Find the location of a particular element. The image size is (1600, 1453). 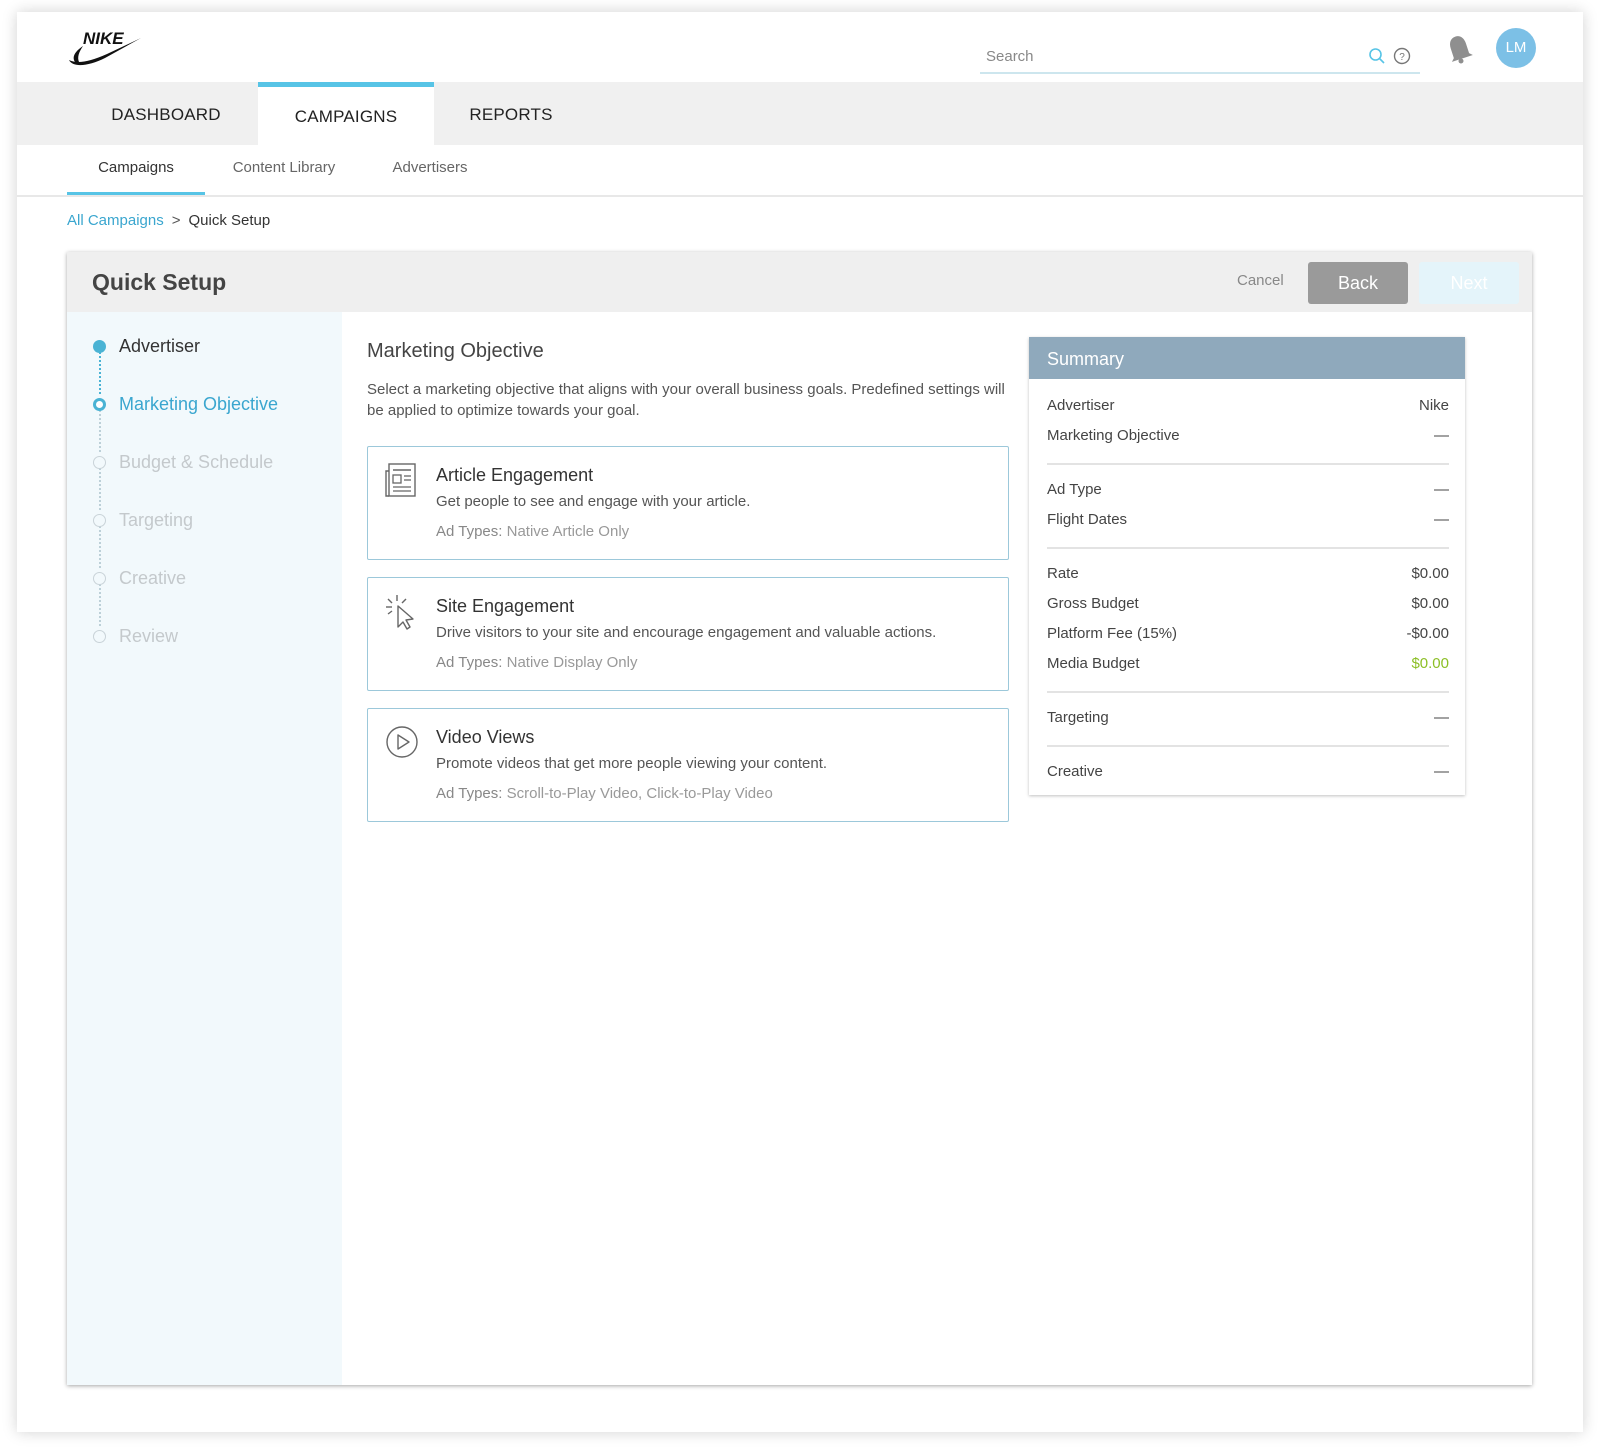

step-review: Review is located at coordinates (204, 637).